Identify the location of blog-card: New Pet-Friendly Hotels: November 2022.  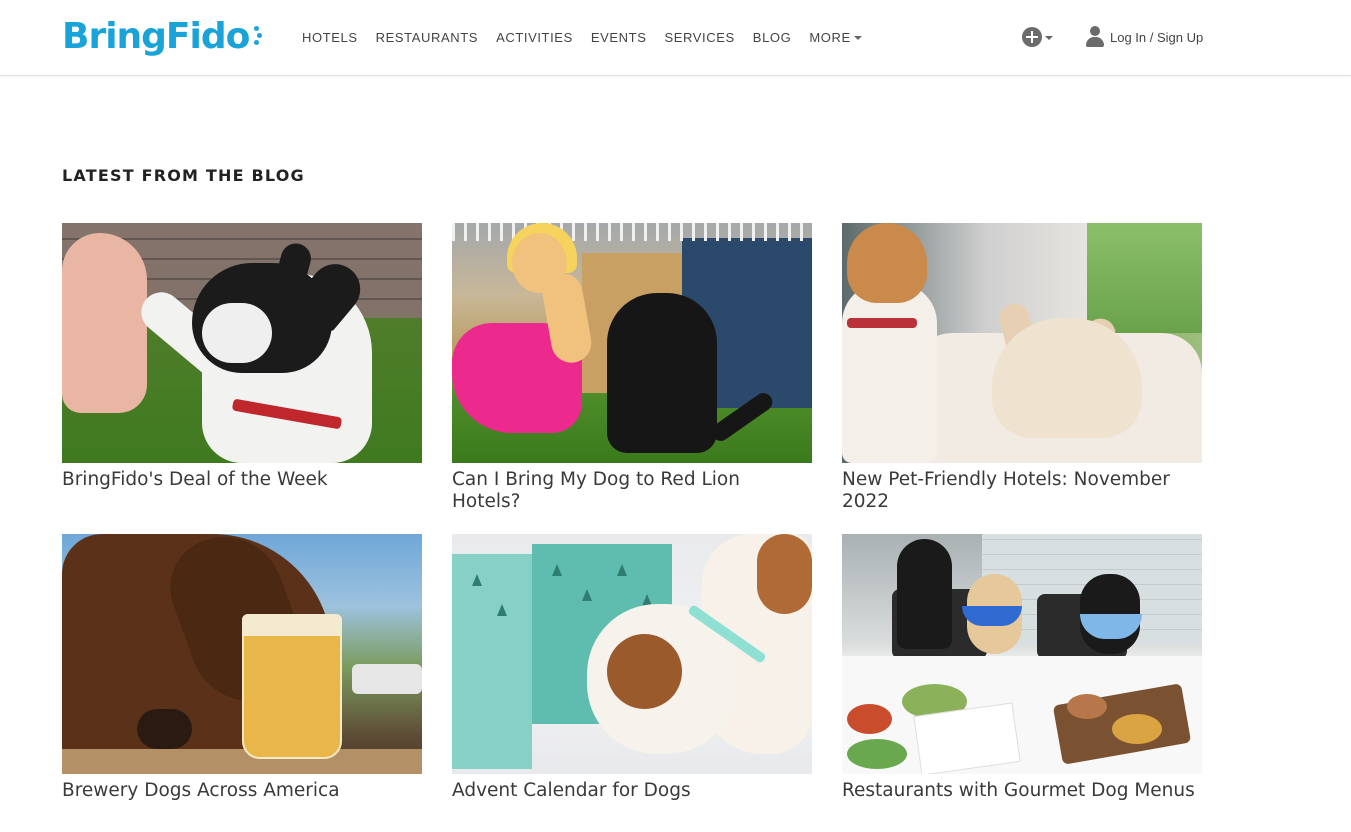
(1022, 368).